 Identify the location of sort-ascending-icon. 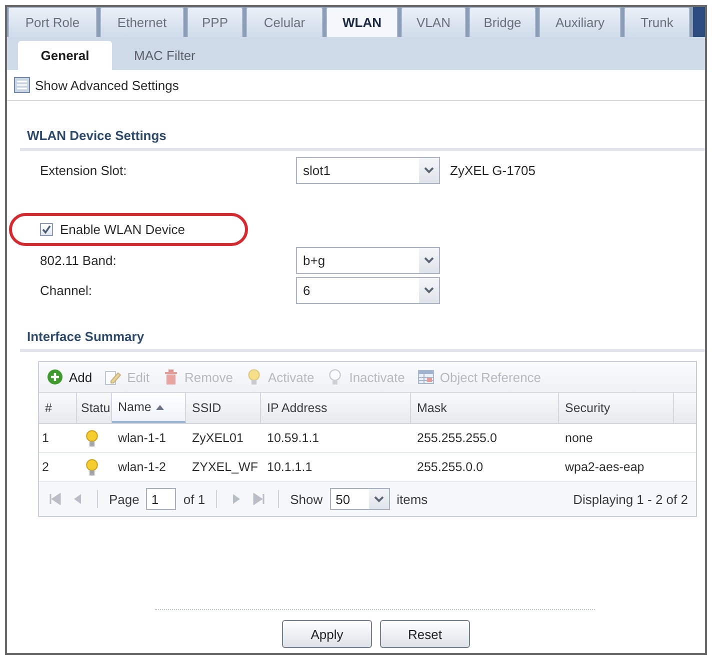
(160, 407).